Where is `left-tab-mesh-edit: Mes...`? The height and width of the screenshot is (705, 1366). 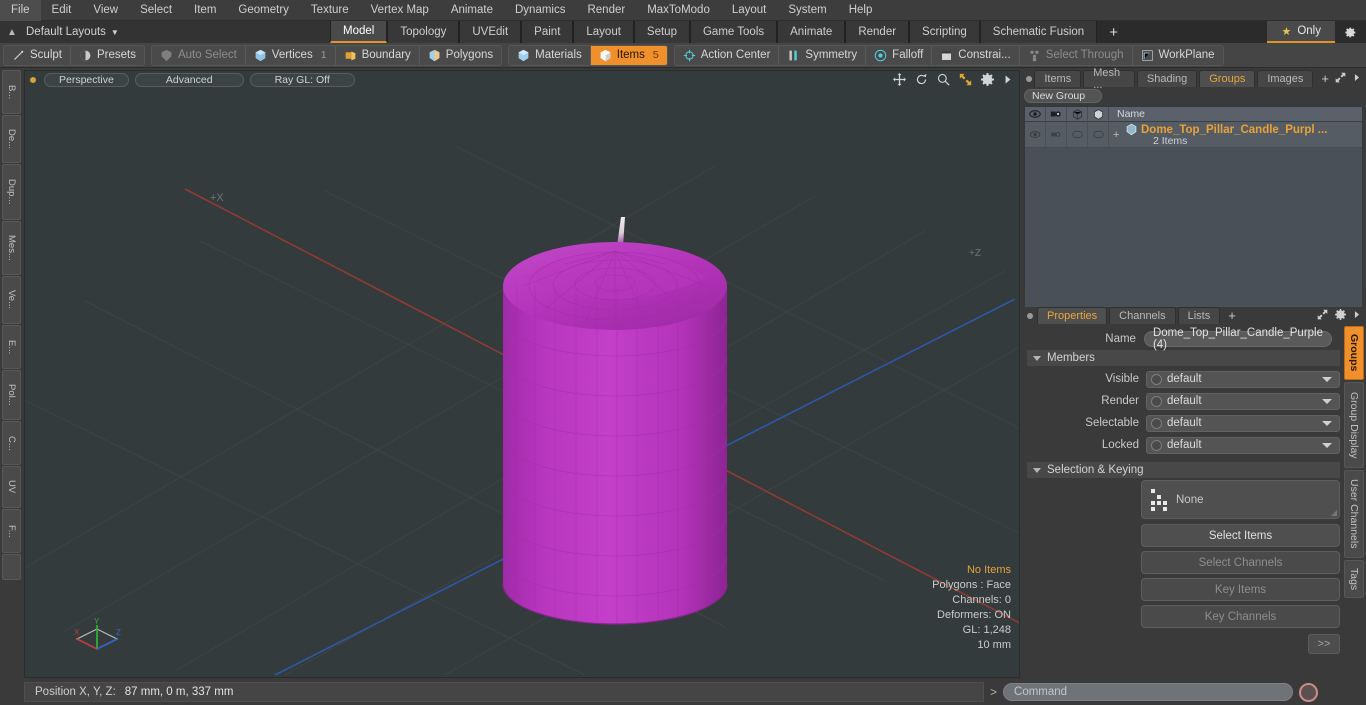
left-tab-mesh-edit: Mes... is located at coordinates (11, 248).